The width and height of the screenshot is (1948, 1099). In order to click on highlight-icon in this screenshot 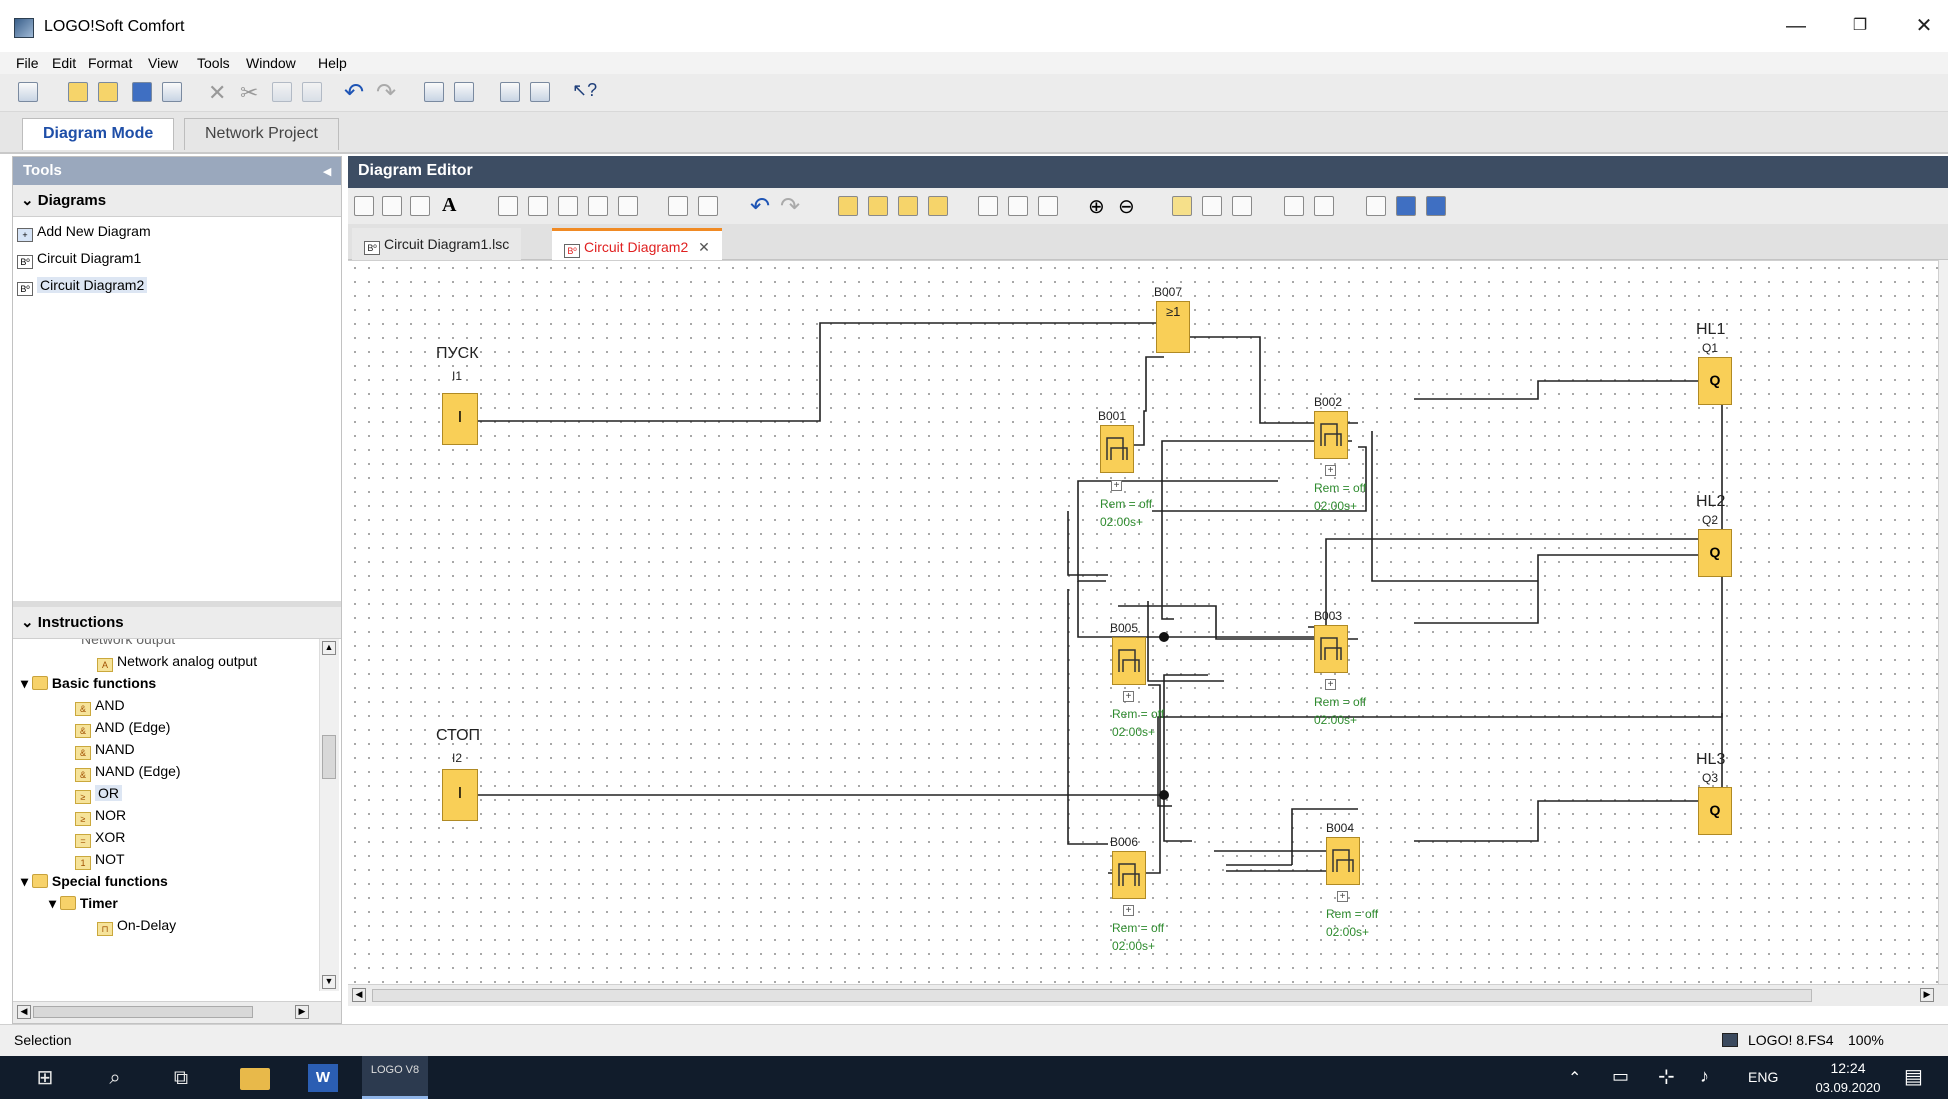, I will do `click(1182, 206)`.